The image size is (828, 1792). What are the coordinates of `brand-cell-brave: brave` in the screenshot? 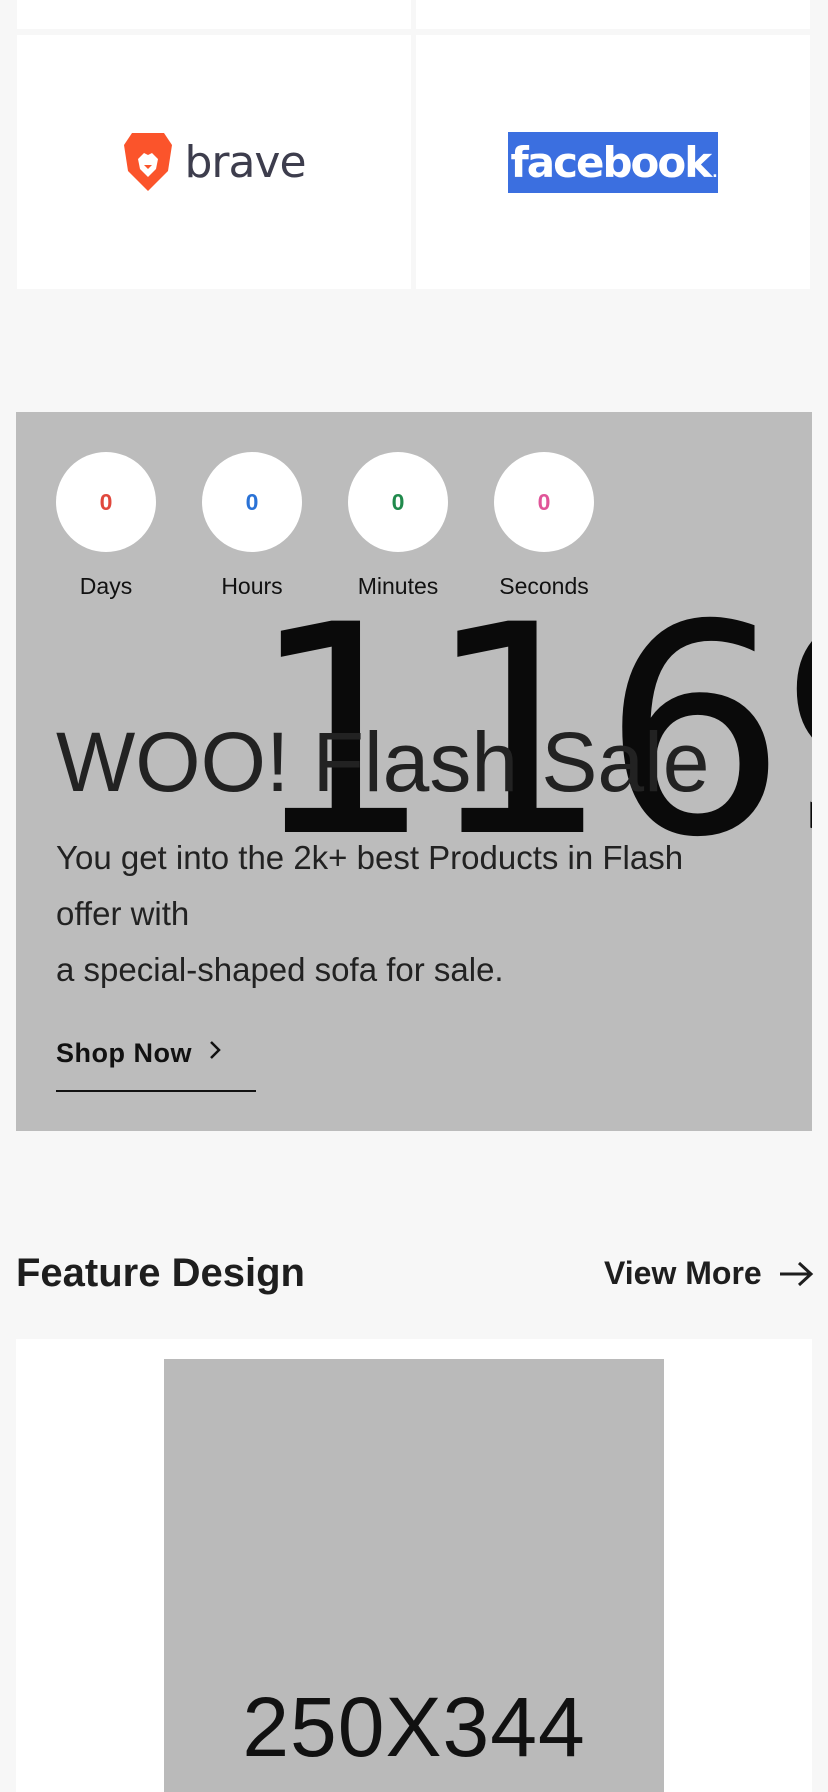 It's located at (214, 162).